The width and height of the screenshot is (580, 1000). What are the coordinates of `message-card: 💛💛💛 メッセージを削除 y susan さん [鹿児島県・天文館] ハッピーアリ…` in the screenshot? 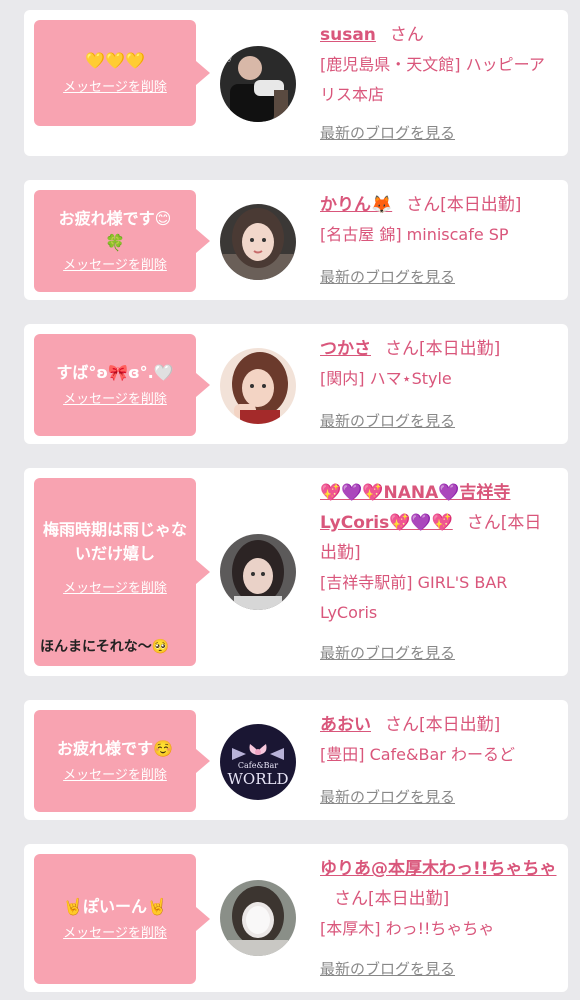 It's located at (296, 83).